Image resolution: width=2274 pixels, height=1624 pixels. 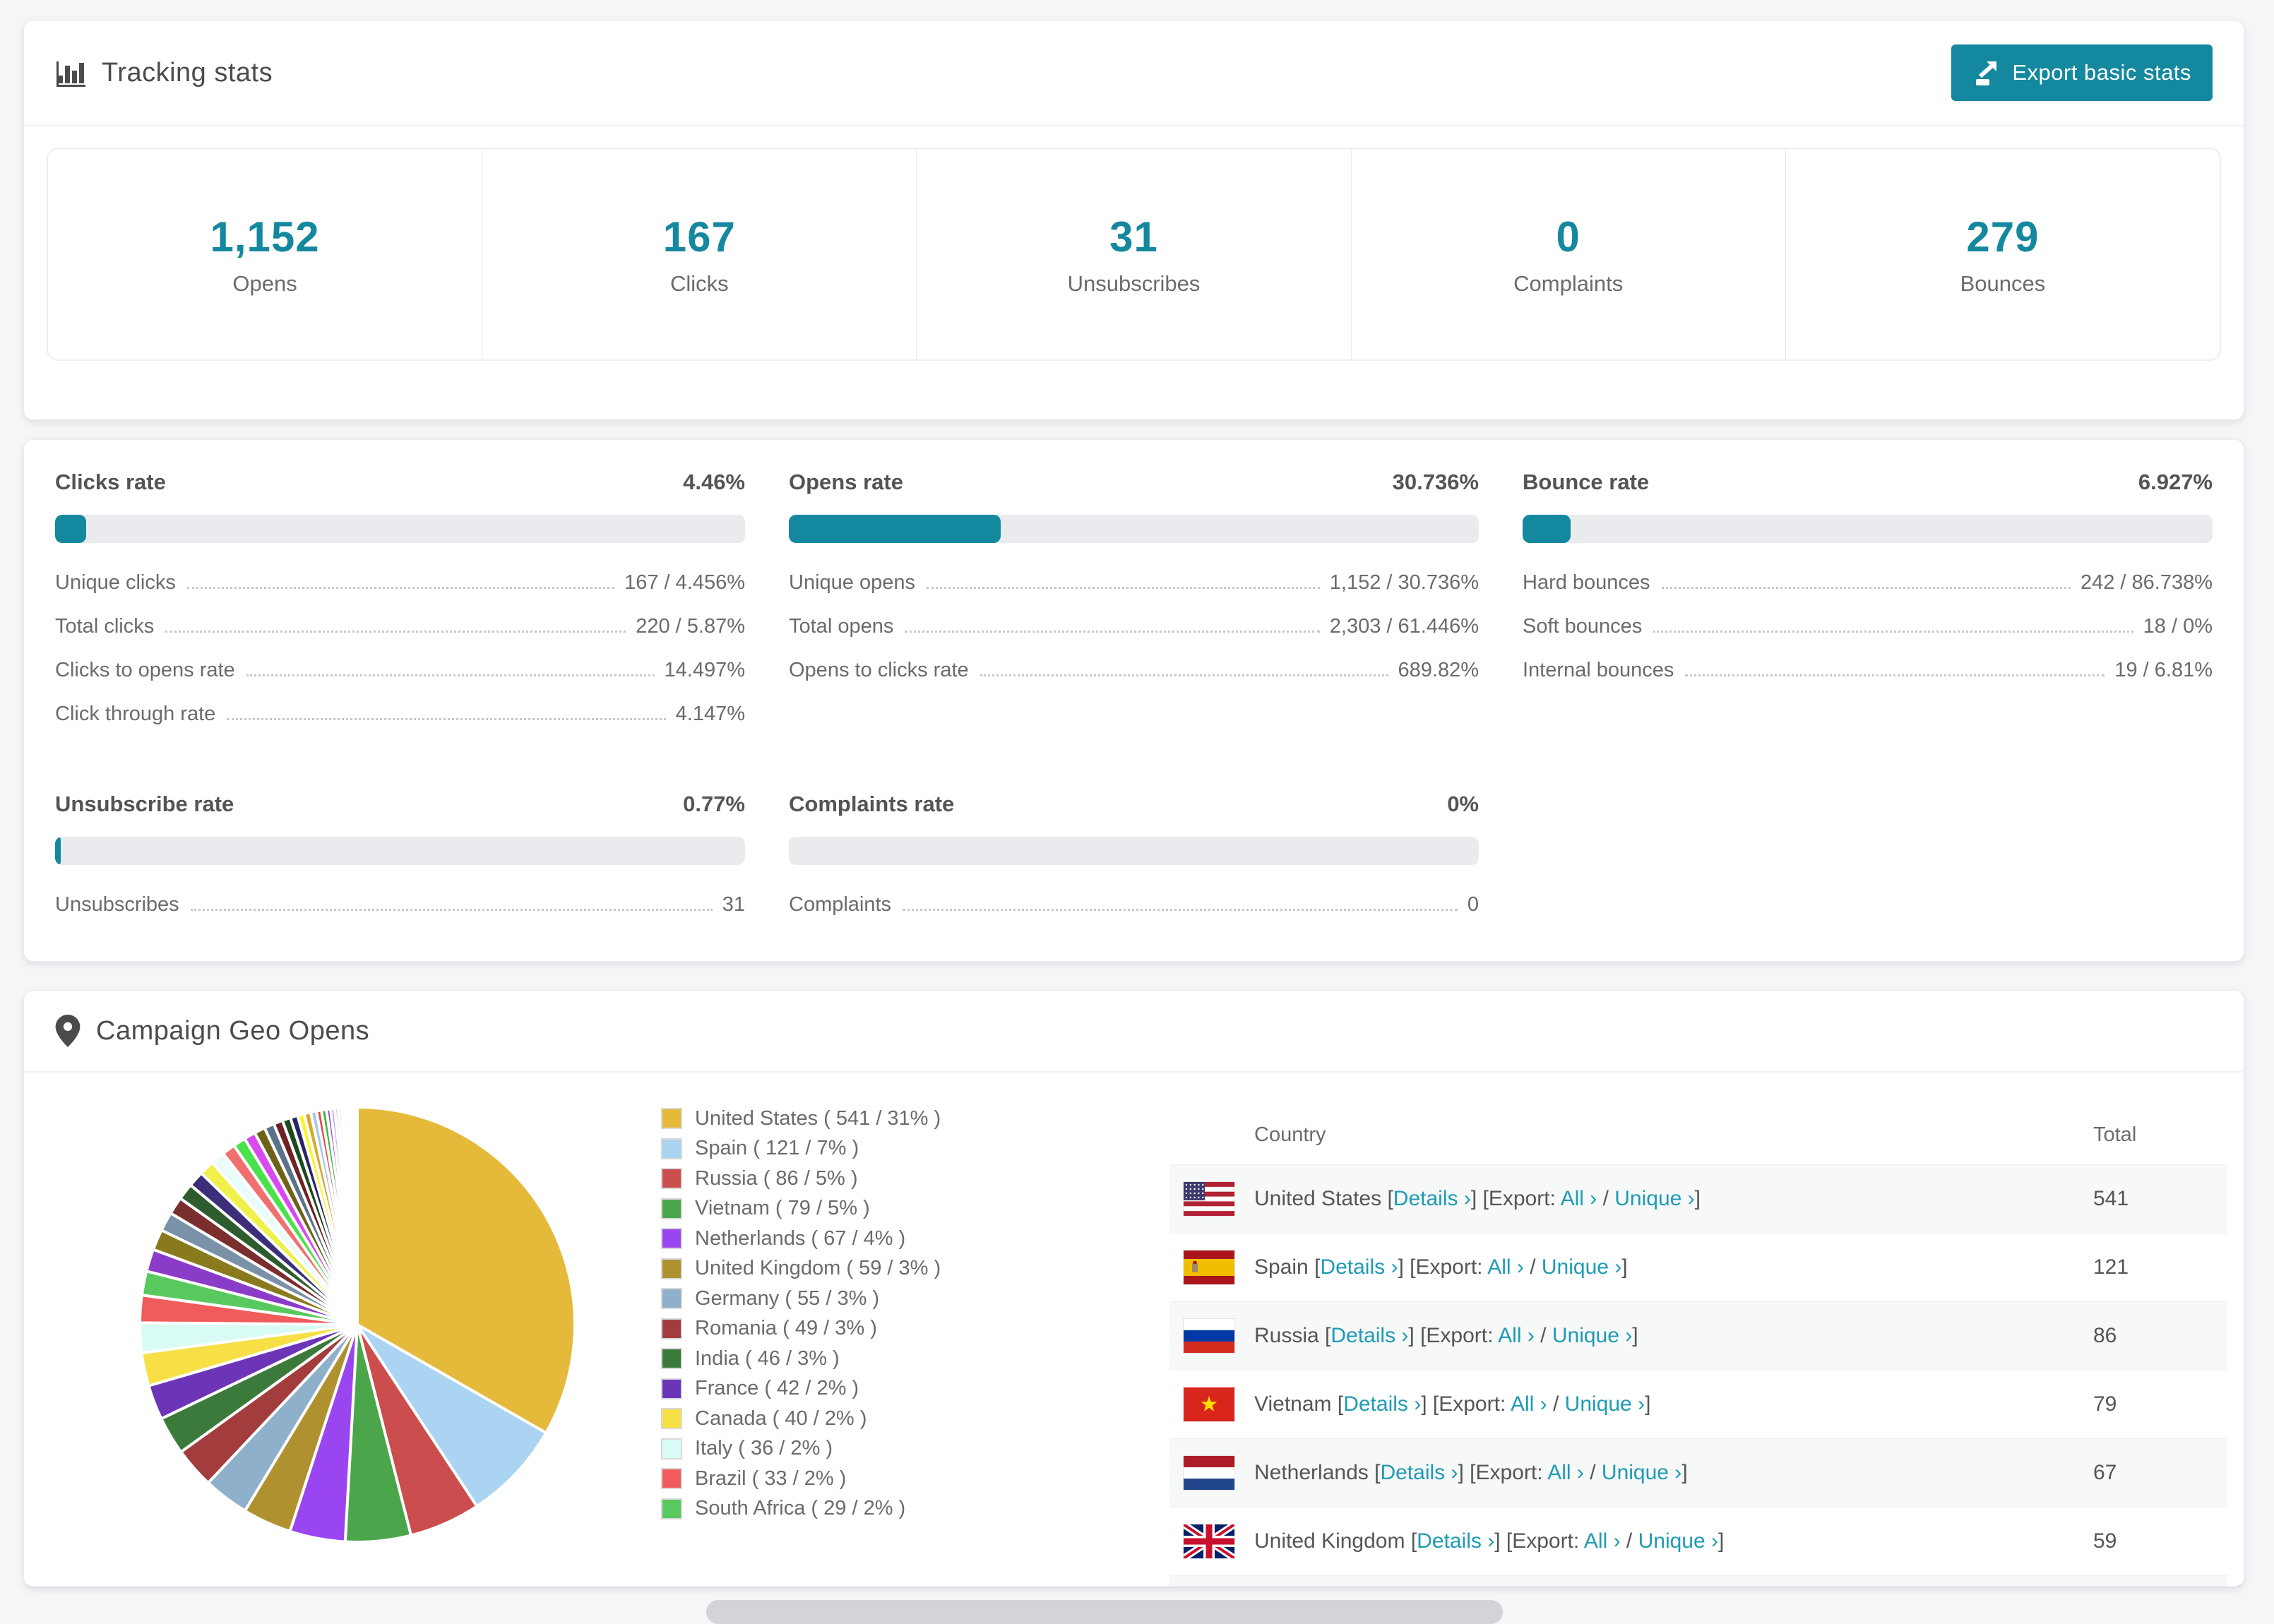 What do you see at coordinates (699, 237) in the screenshot?
I see `stat-value: 167` at bounding box center [699, 237].